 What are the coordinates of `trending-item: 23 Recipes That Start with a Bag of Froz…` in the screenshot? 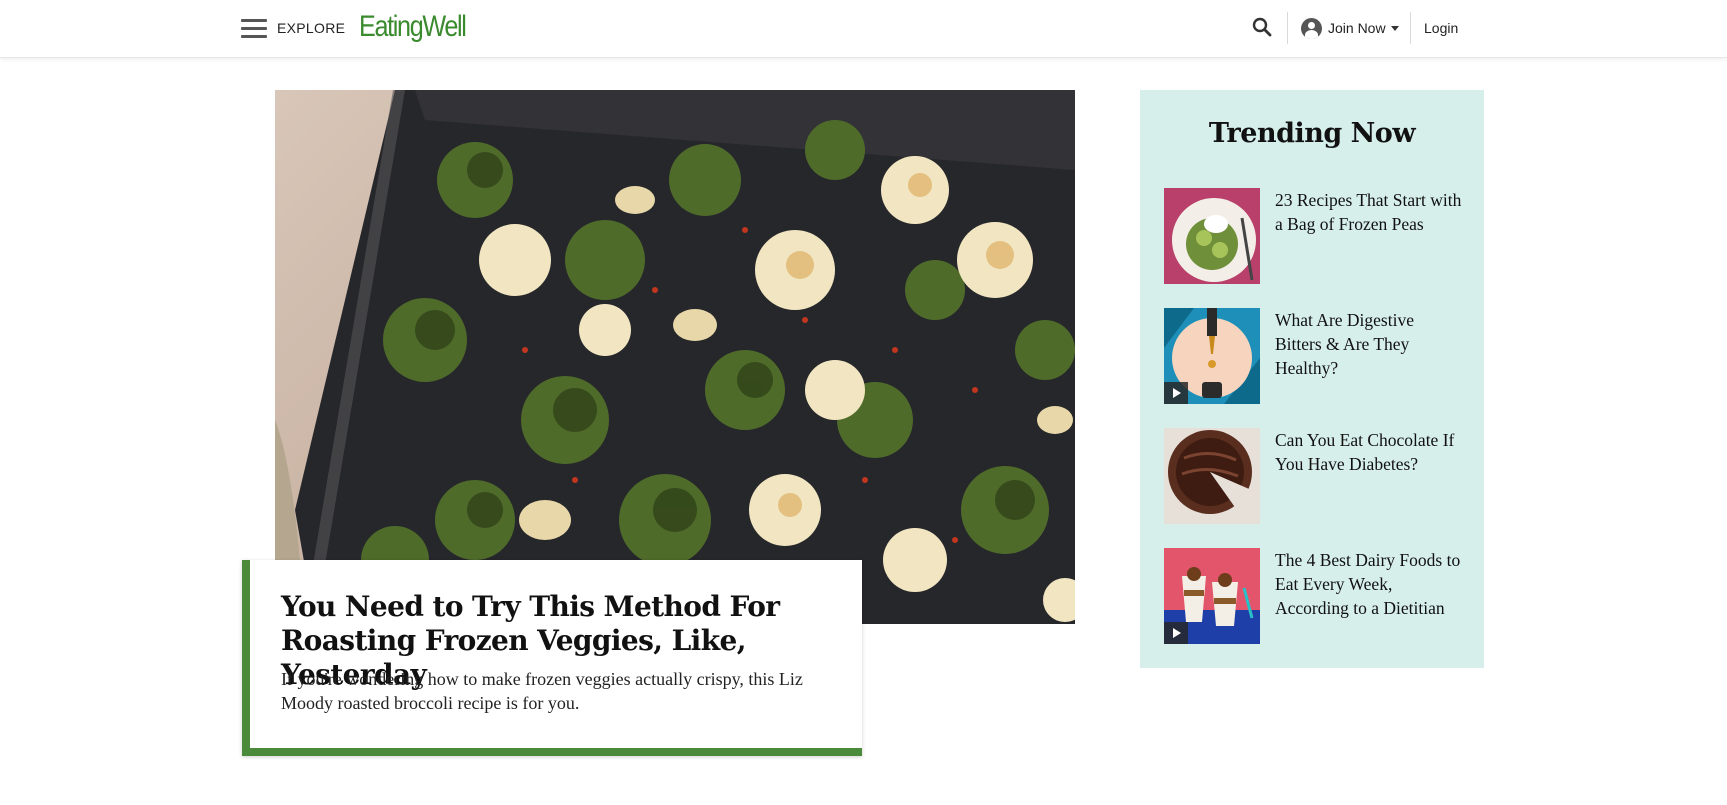 It's located at (1314, 236).